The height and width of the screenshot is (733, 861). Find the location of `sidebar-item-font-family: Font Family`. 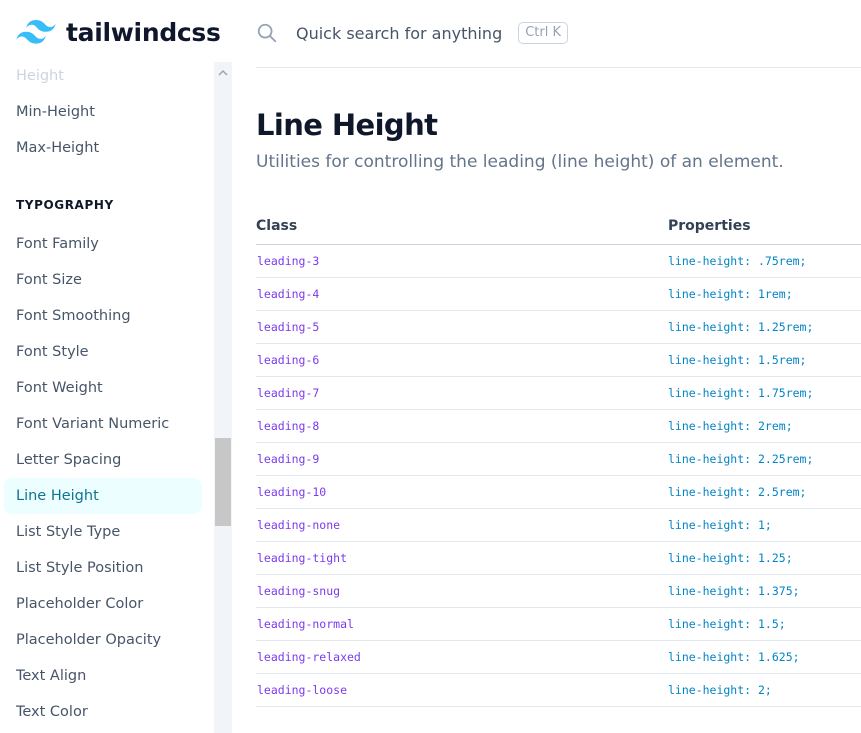

sidebar-item-font-family: Font Family is located at coordinates (103, 244).